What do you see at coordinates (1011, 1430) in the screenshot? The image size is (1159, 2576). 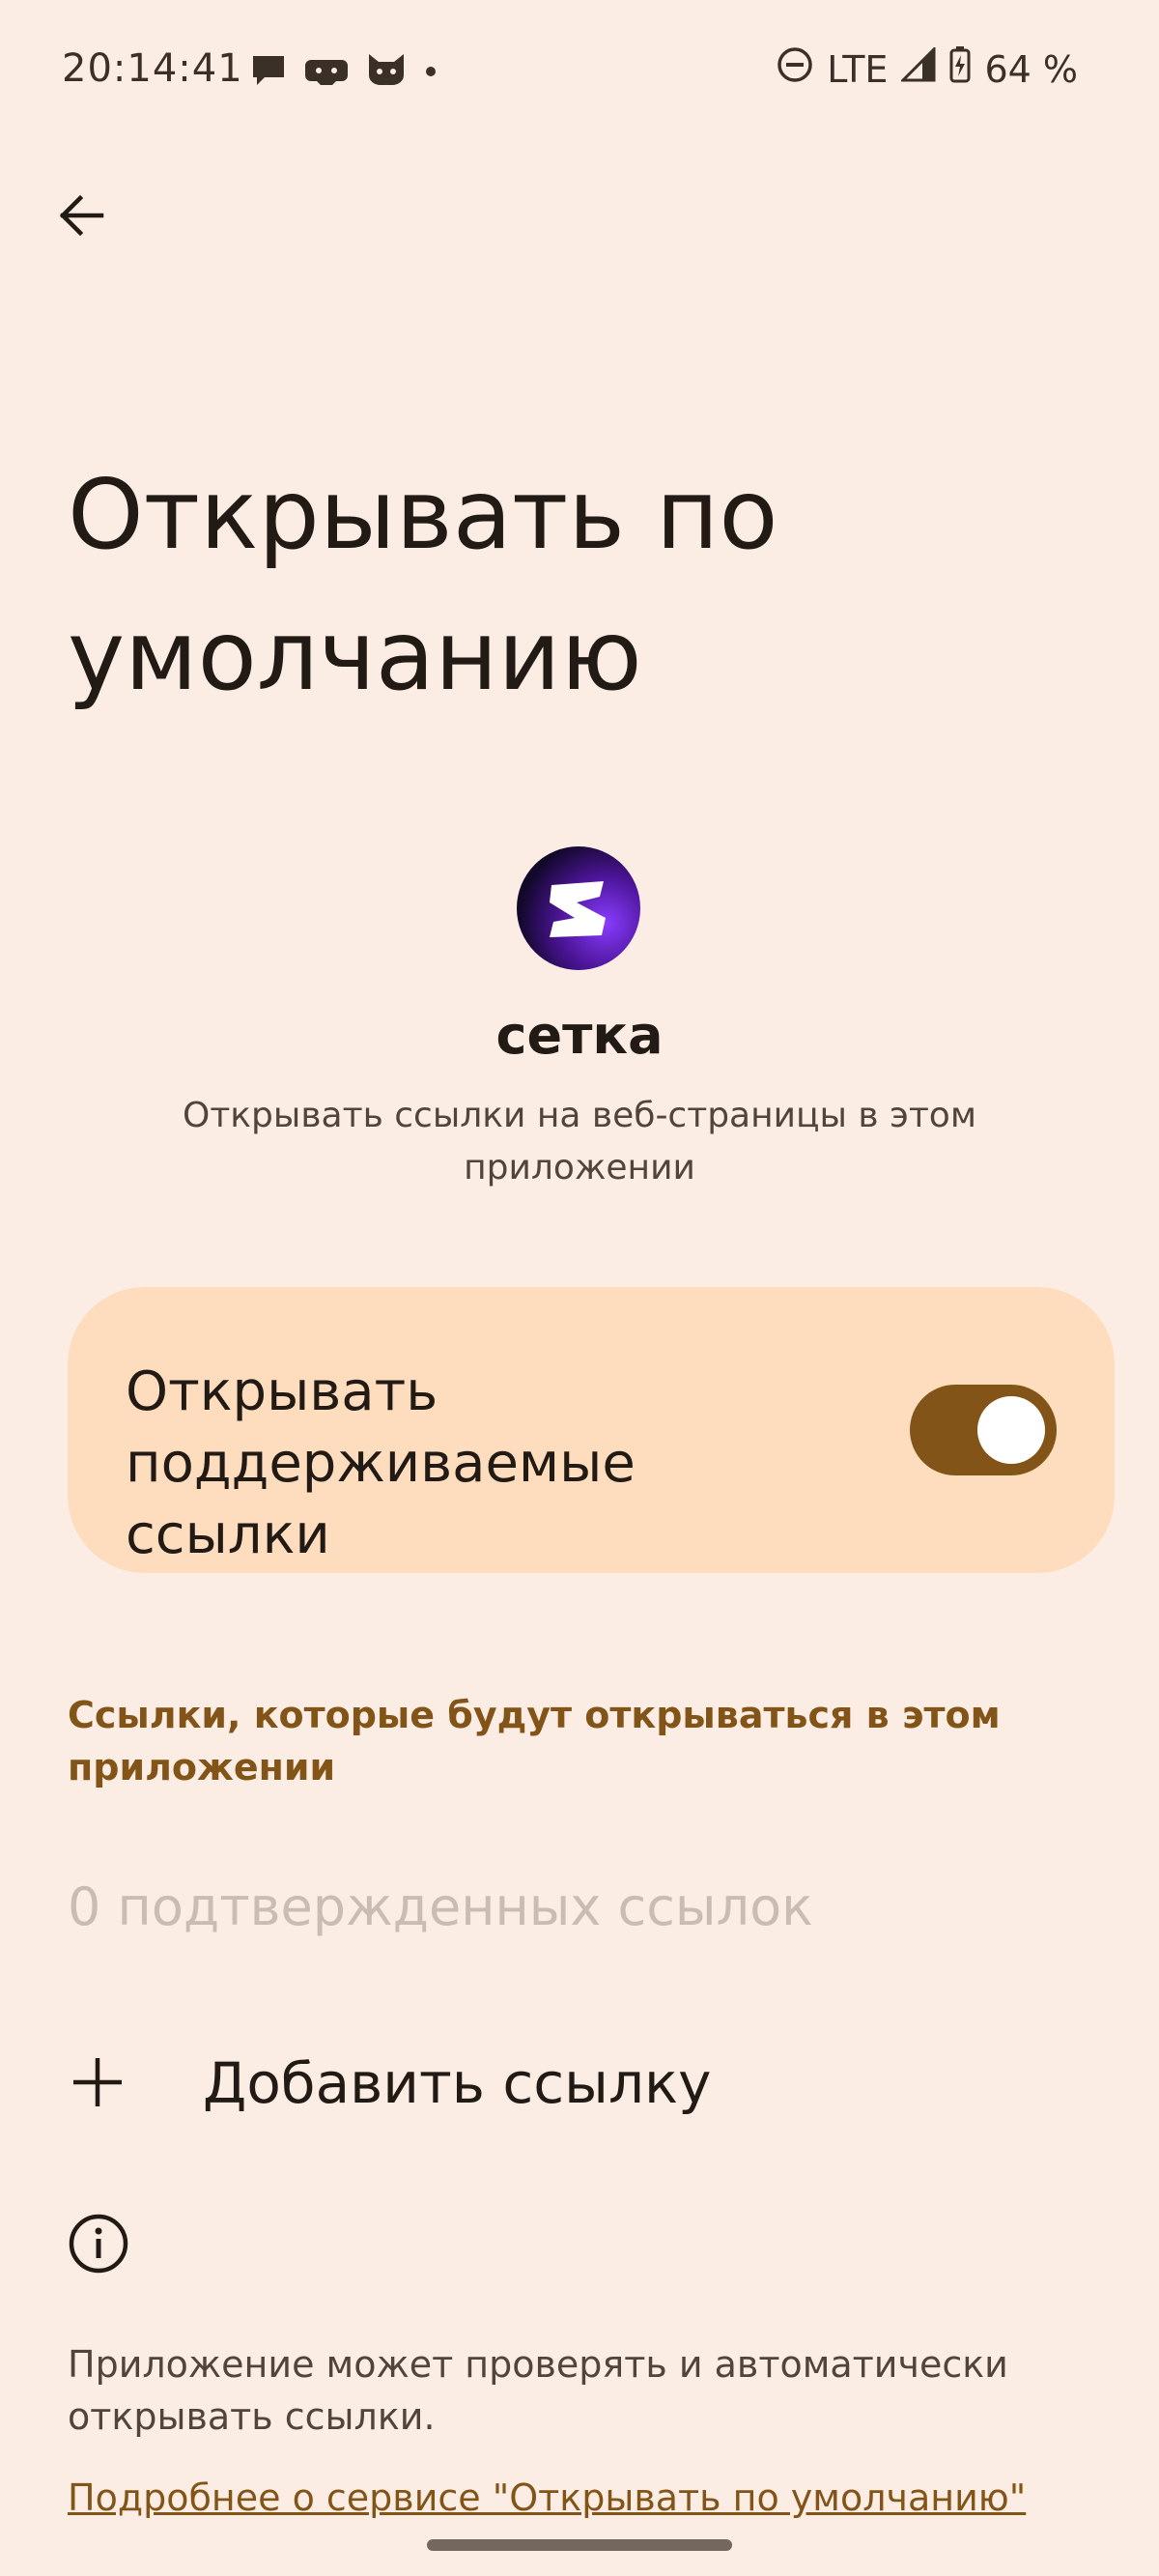 I see `switch-thumb` at bounding box center [1011, 1430].